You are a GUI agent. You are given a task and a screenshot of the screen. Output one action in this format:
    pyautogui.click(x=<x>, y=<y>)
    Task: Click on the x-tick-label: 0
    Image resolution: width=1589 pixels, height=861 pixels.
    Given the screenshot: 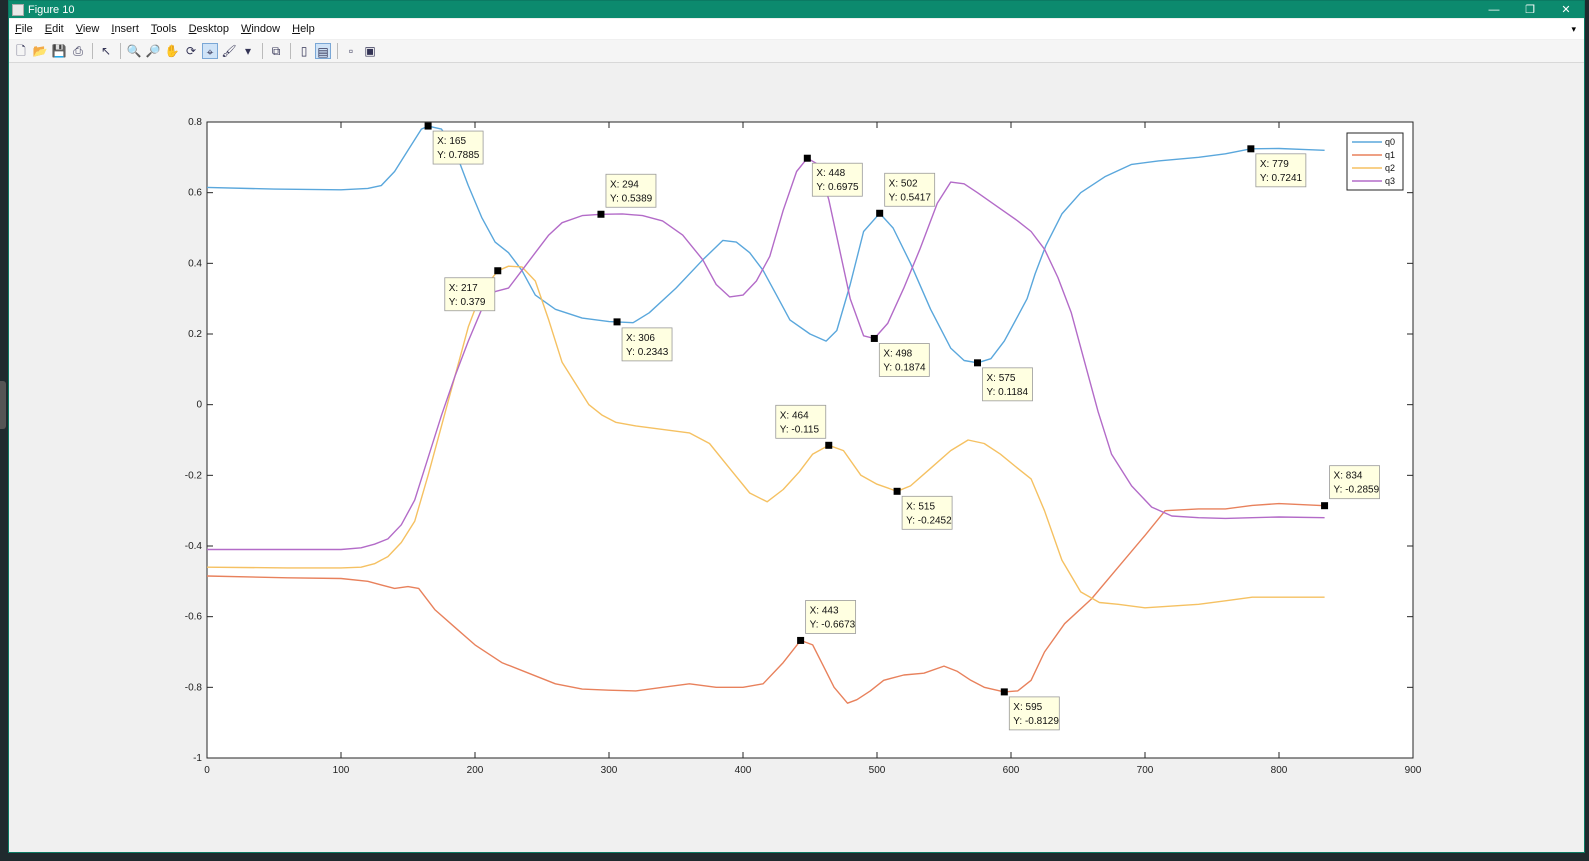 What is the action you would take?
    pyautogui.click(x=207, y=770)
    